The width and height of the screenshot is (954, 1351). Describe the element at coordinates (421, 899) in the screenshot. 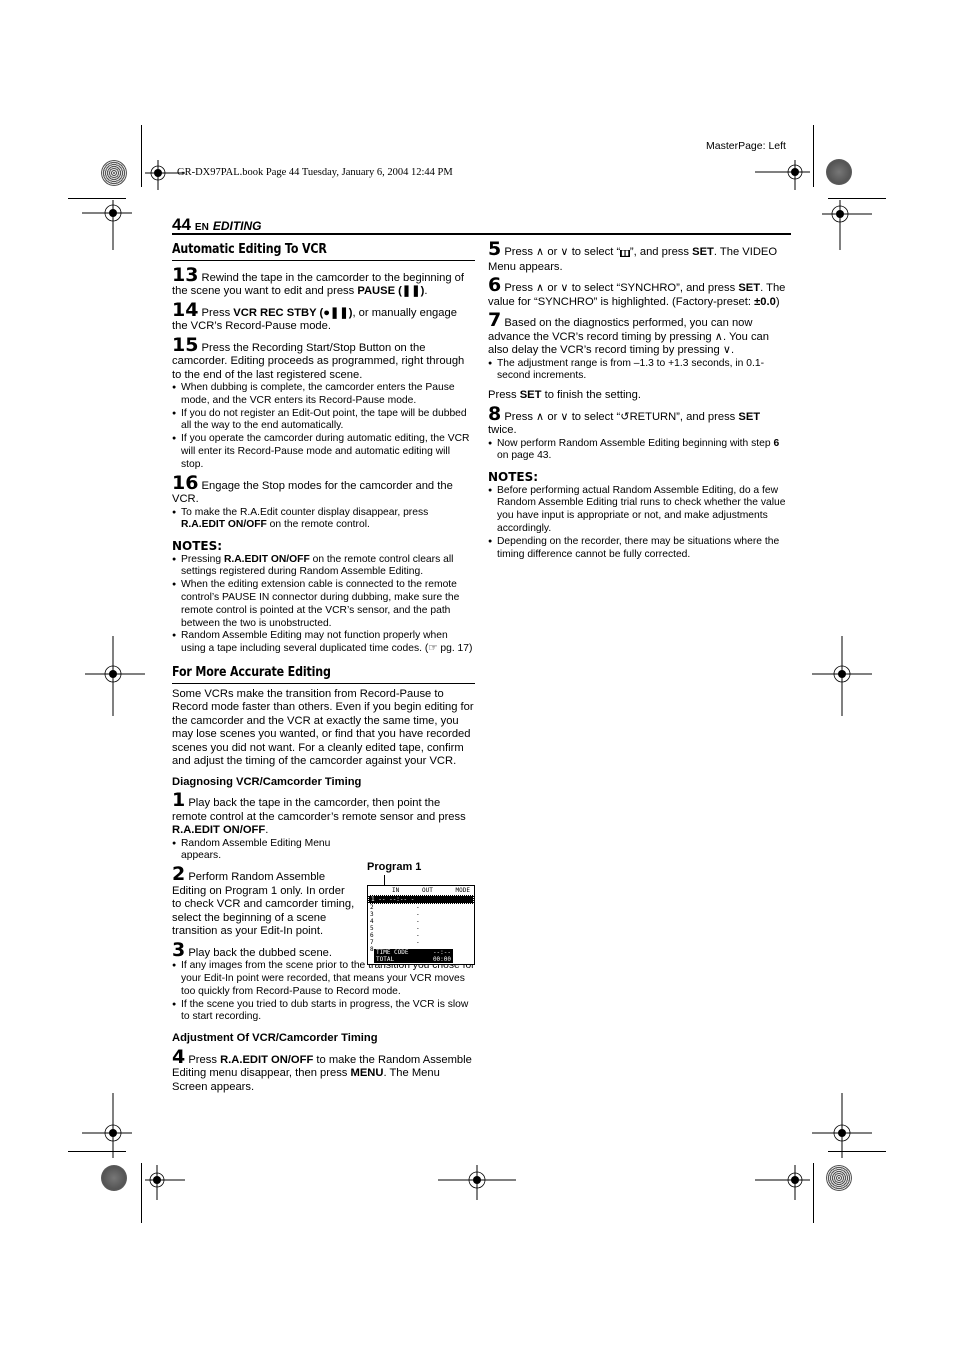

I see `program-row-selected: 1 -- --:-- -` at that location.